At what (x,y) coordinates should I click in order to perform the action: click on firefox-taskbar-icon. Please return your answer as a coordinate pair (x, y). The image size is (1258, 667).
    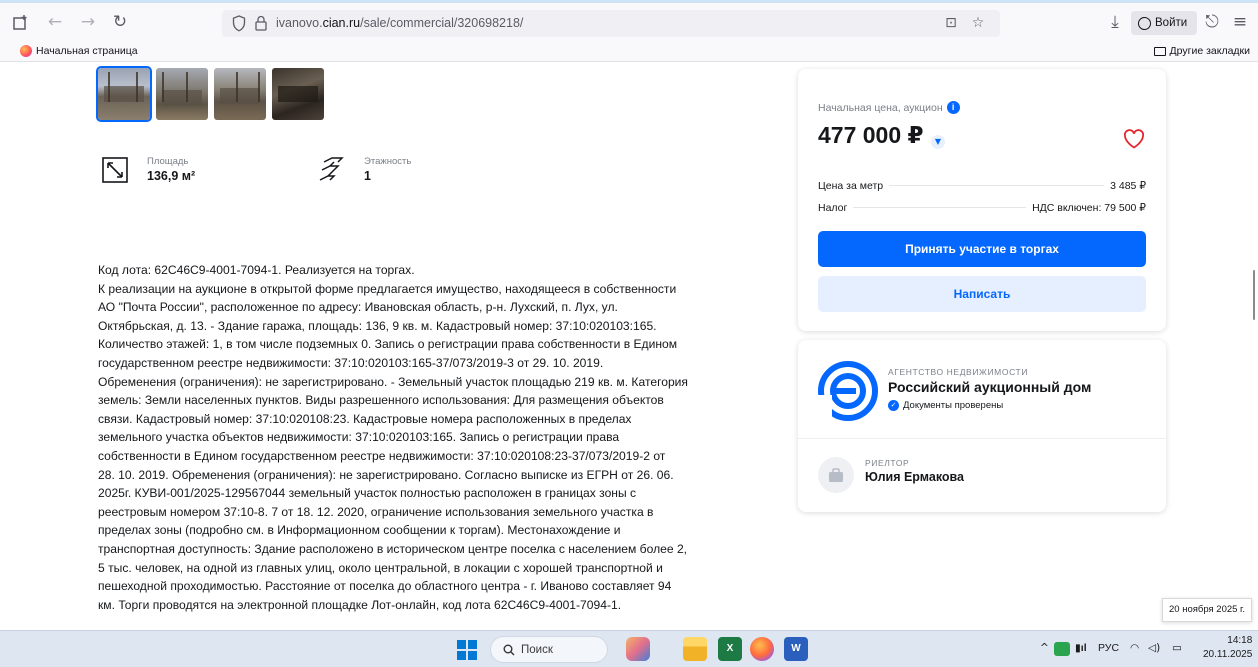
    Looking at the image, I should click on (762, 649).